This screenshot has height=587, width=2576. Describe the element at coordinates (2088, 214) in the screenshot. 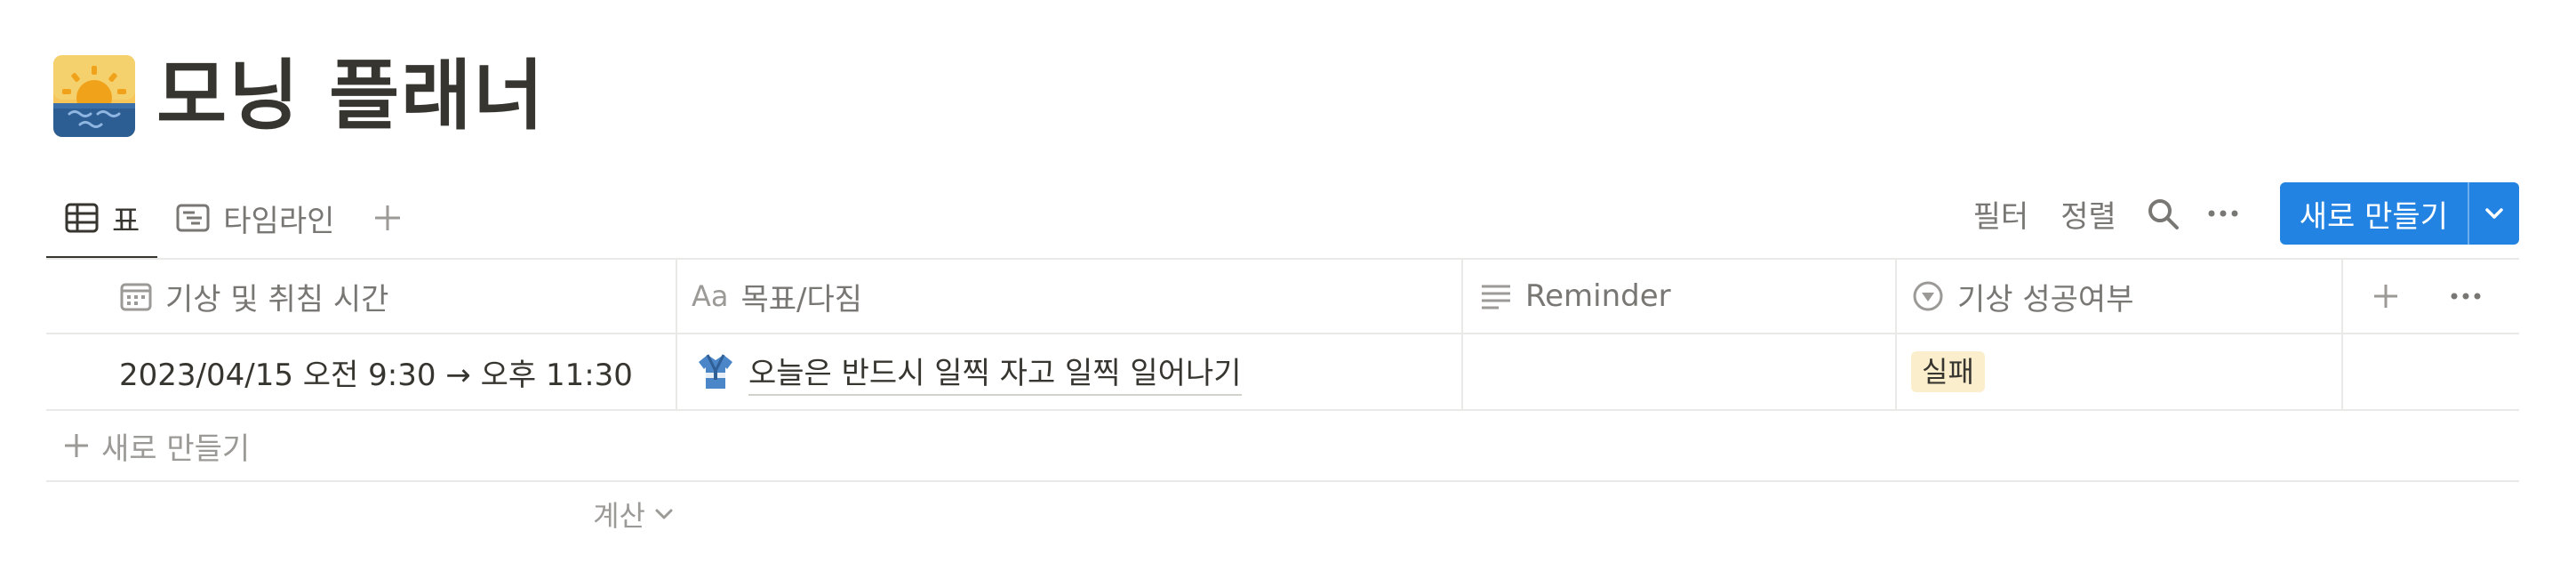

I see `sort-button: 정렬` at that location.